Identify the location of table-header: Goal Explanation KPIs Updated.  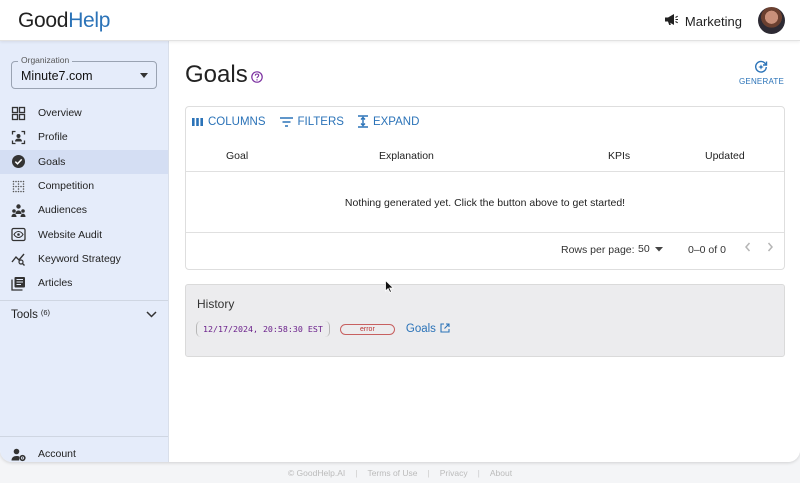
(485, 156).